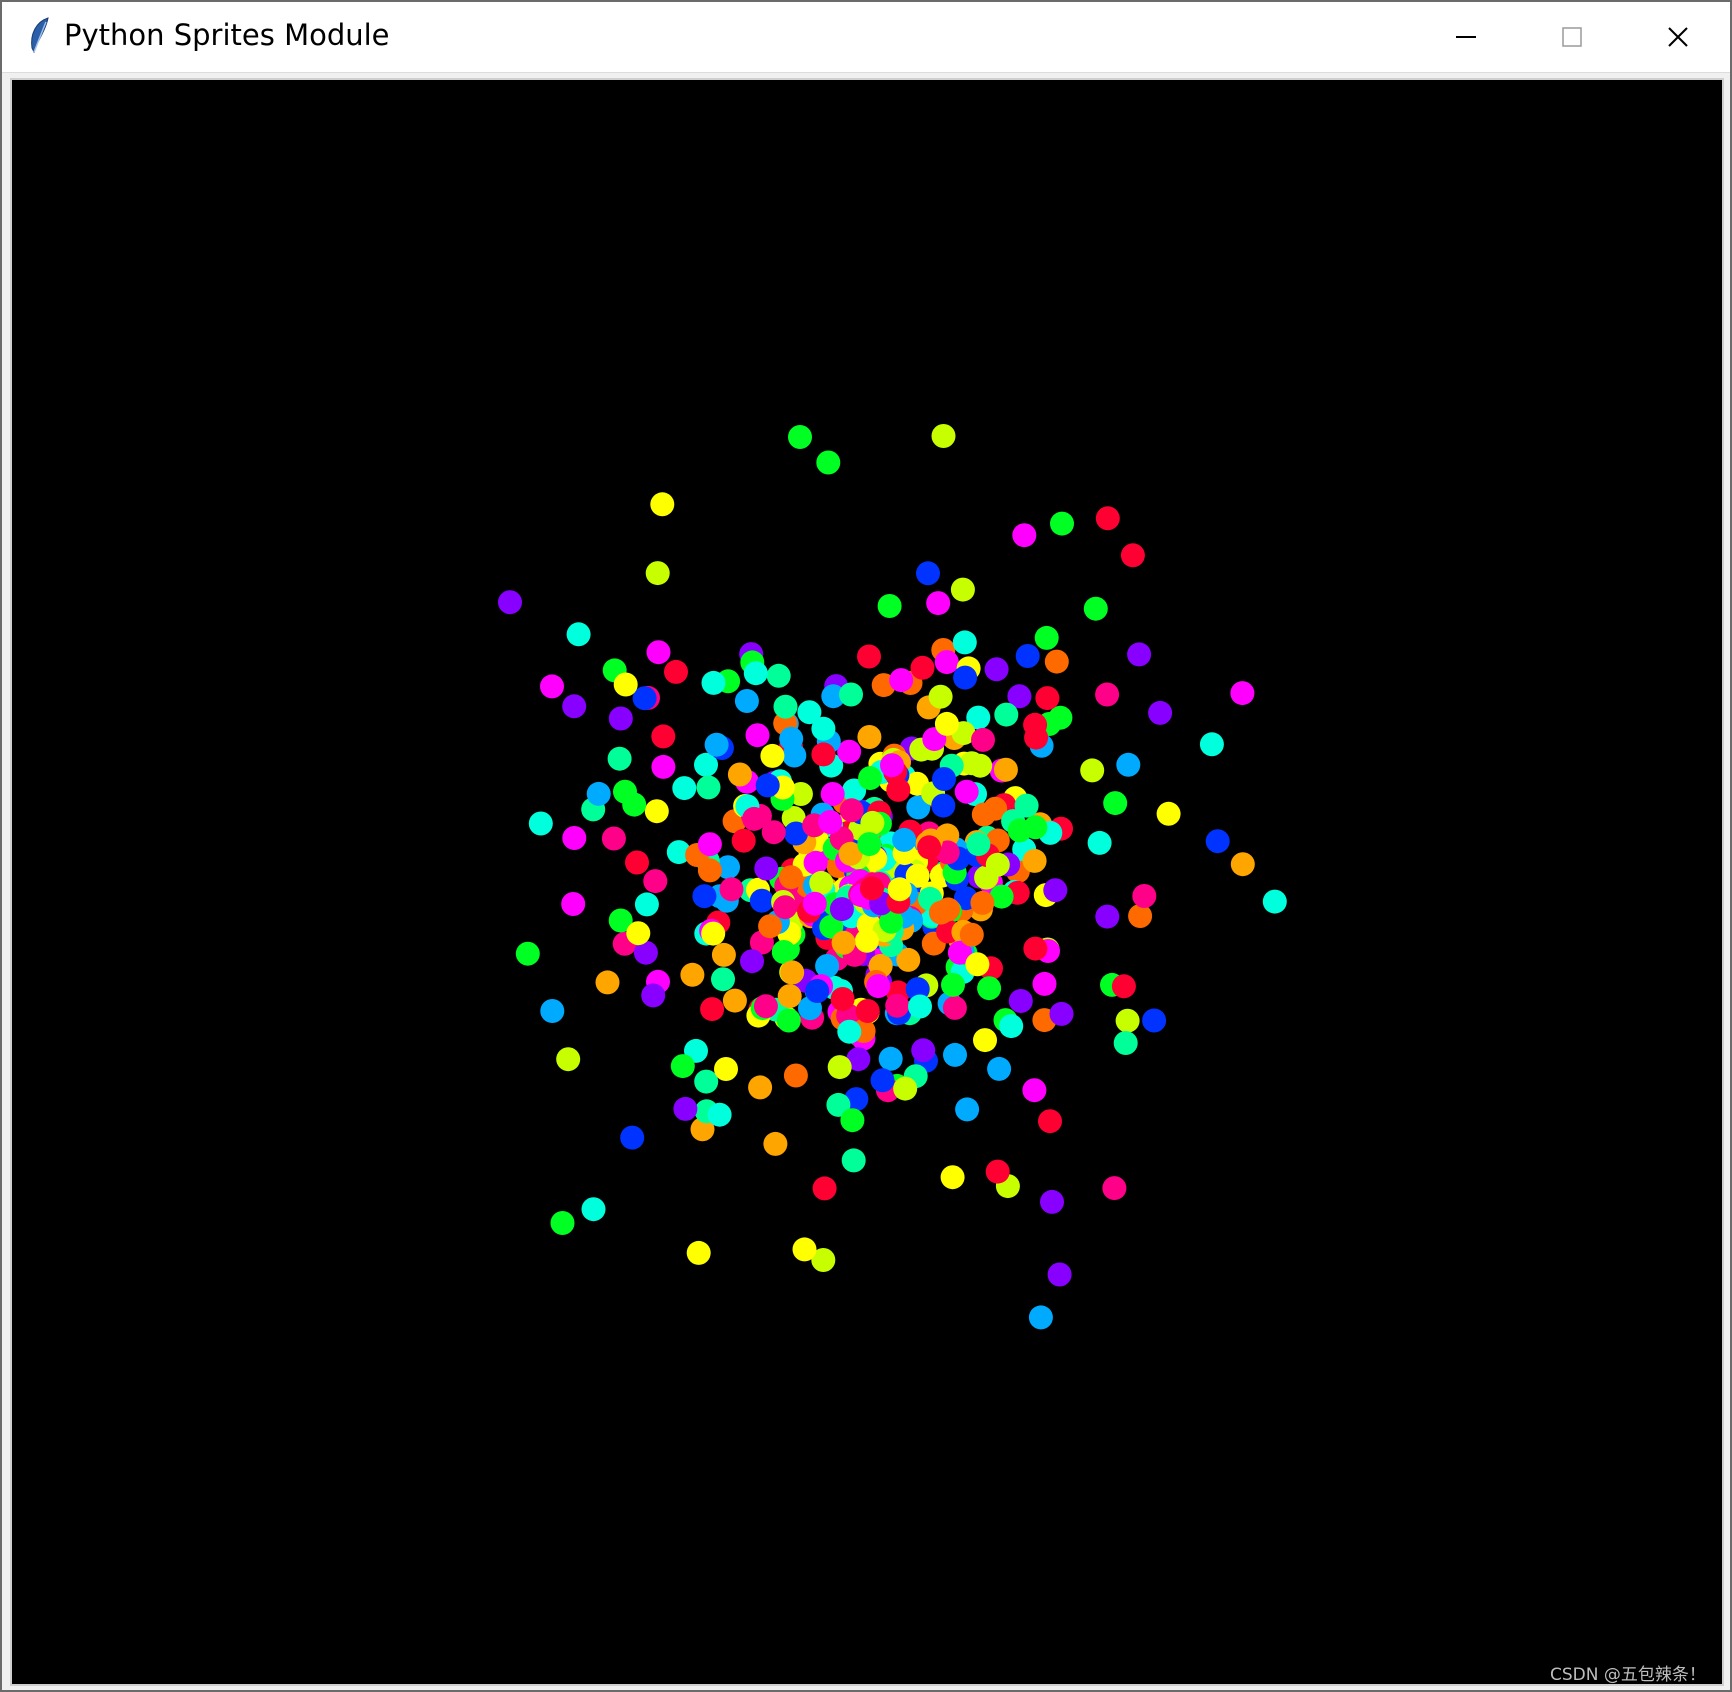 The height and width of the screenshot is (1692, 1732). What do you see at coordinates (1572, 37) in the screenshot?
I see `maximize-button` at bounding box center [1572, 37].